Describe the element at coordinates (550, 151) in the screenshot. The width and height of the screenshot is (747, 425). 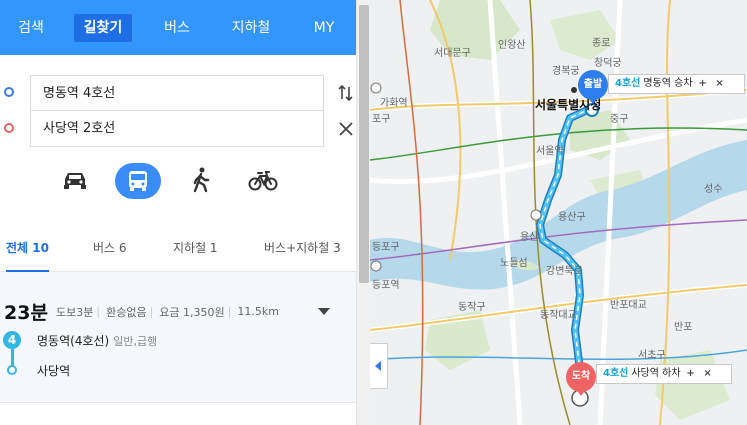
I see `map-label-seoul-station: 서울역` at that location.